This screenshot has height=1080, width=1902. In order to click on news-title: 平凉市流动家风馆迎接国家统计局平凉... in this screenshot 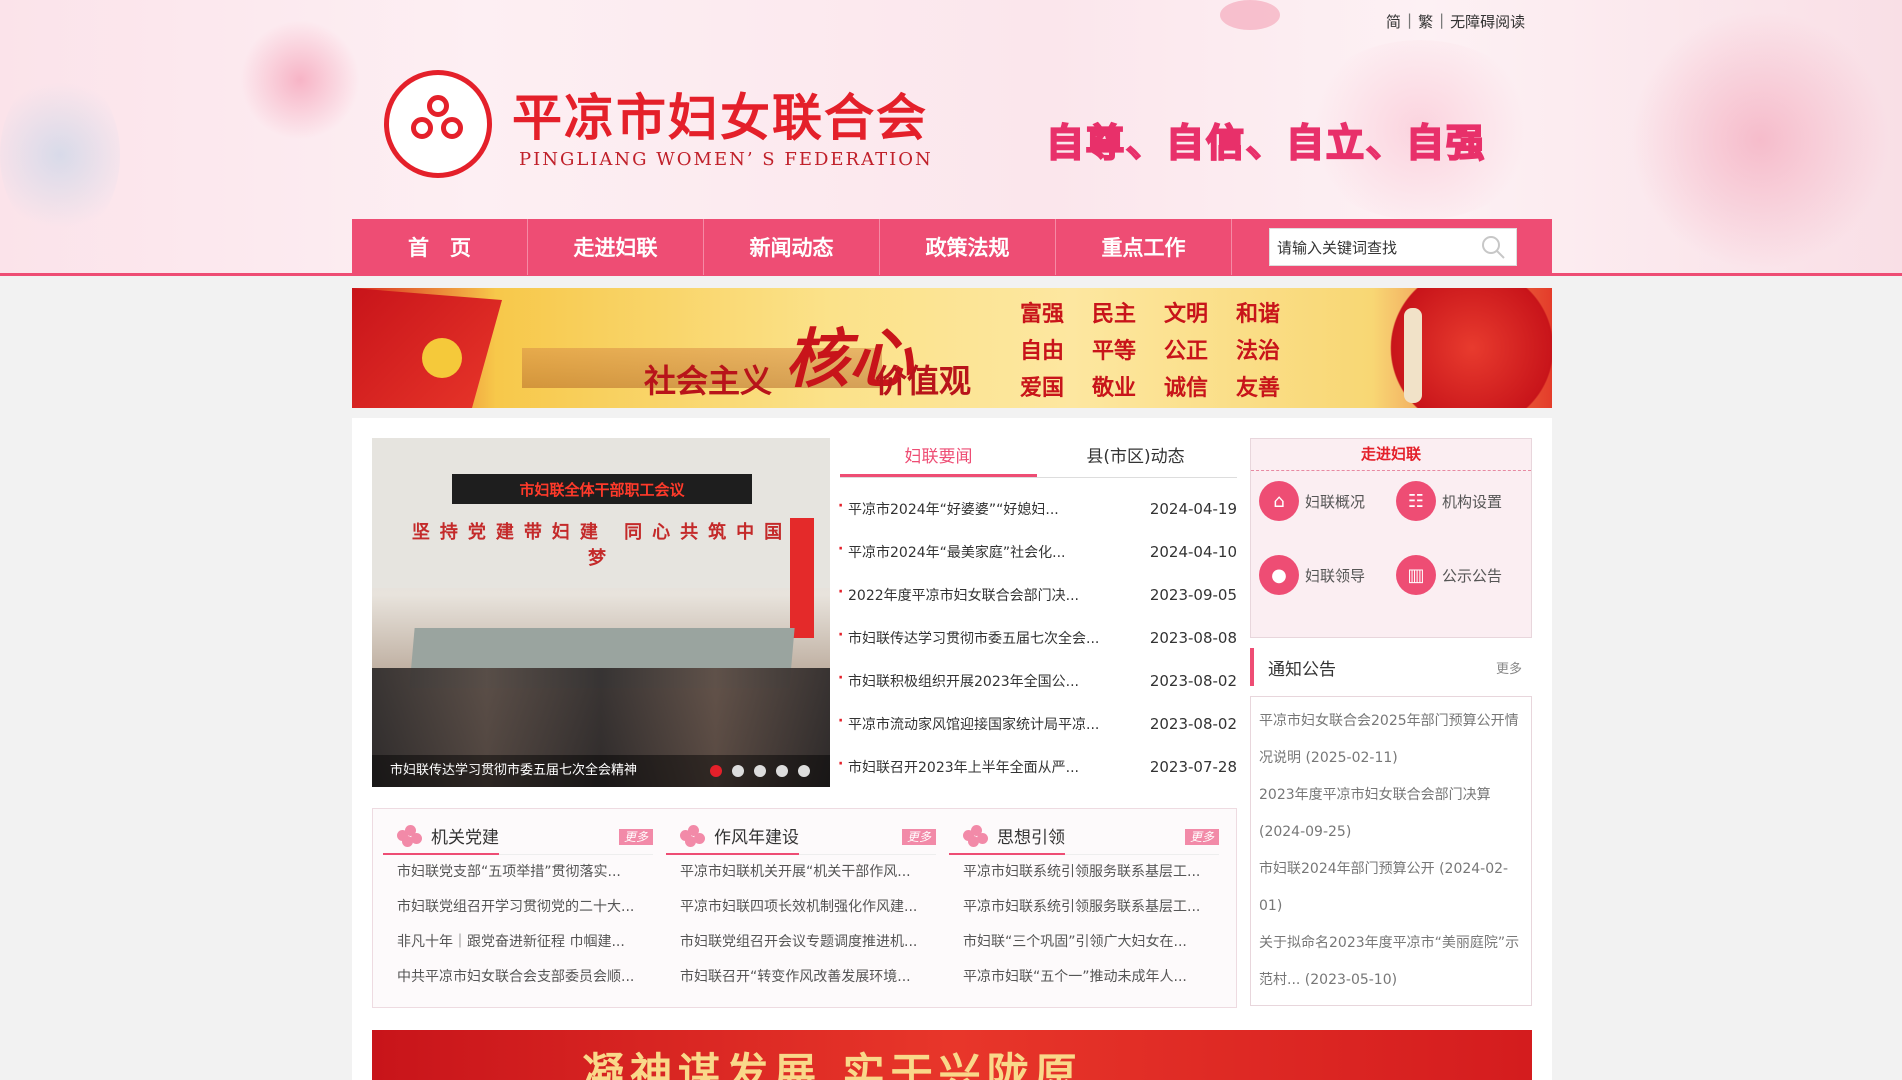, I will do `click(968, 723)`.